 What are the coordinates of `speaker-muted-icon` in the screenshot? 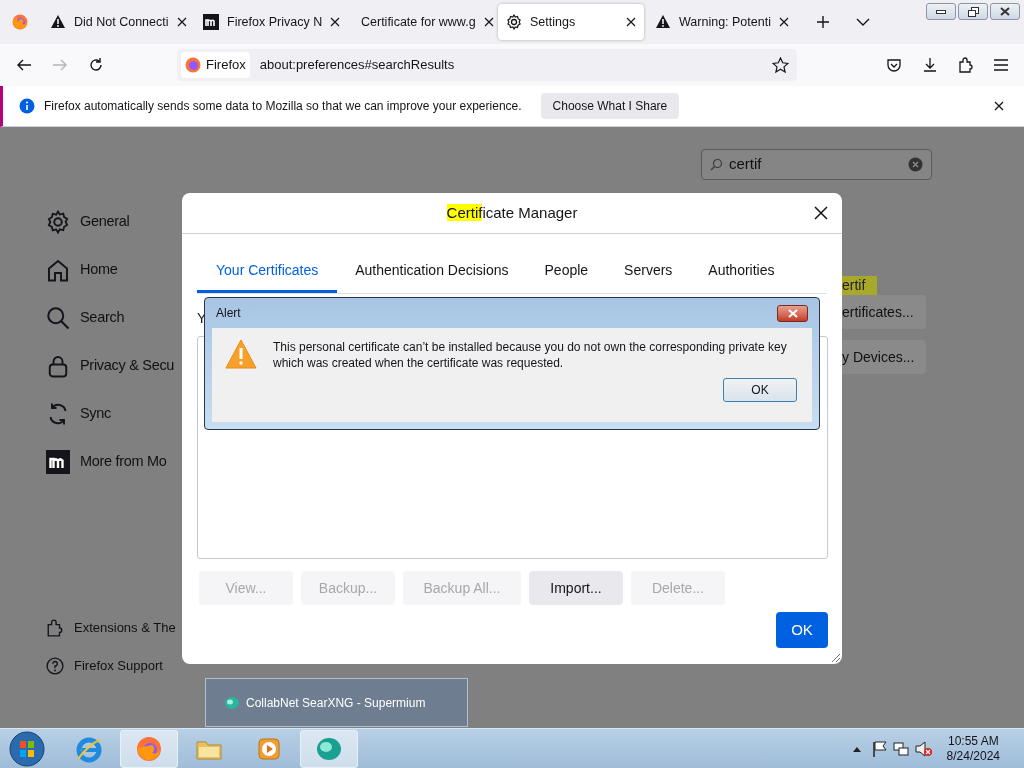 It's located at (923, 748).